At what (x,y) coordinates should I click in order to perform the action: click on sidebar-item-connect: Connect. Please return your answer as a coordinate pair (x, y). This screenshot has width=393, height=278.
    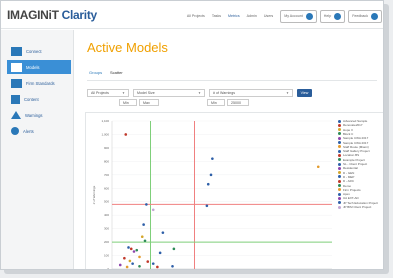
    Looking at the image, I should click on (39, 51).